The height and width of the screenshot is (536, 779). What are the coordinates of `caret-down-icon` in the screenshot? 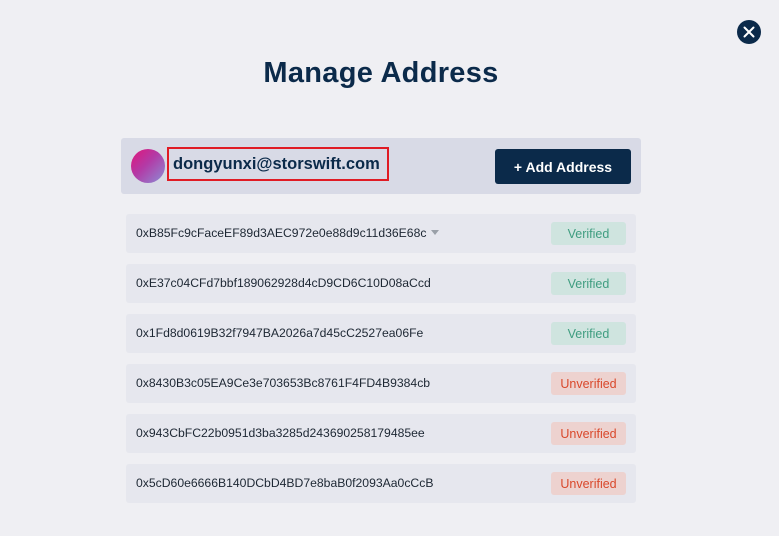 It's located at (435, 233).